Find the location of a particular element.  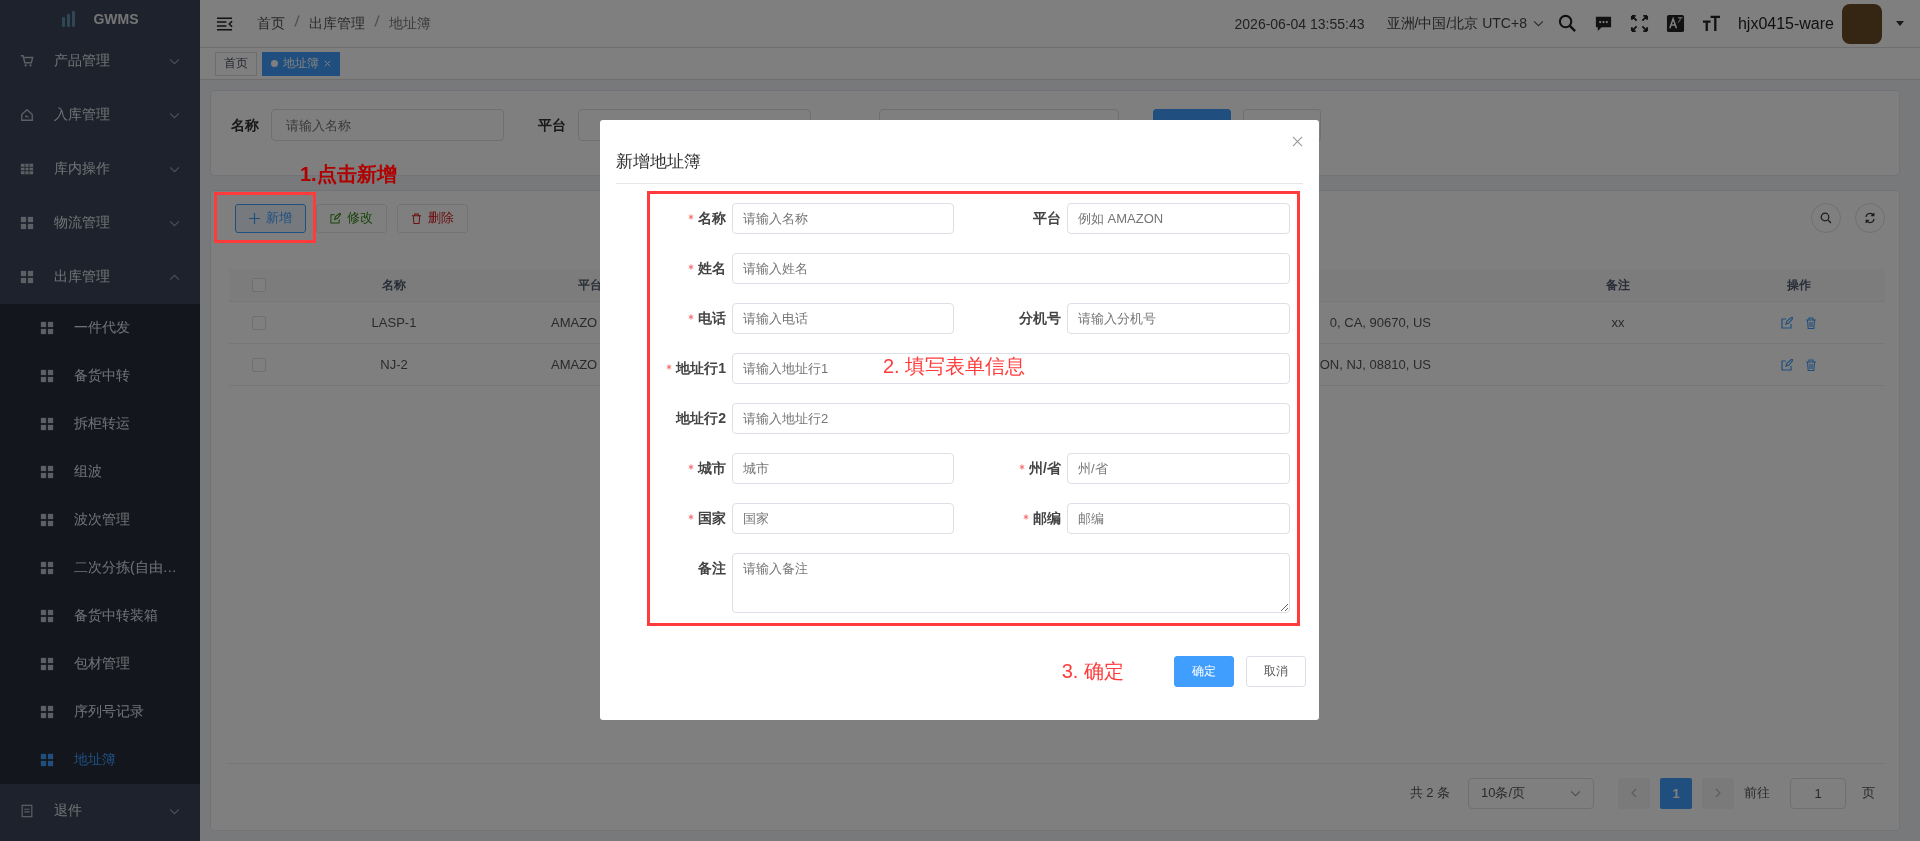

sidebar-submenu-item: 序列号记录 is located at coordinates (100, 712).